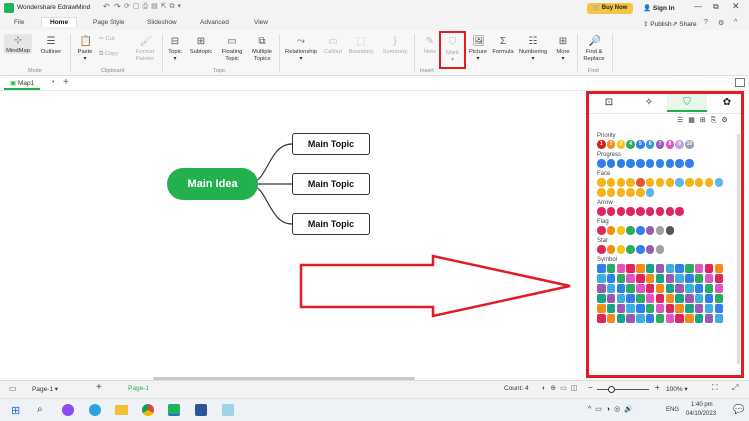 Image resolution: width=749 pixels, height=421 pixels. Describe the element at coordinates (687, 103) in the screenshot. I see `panel-tab-mark-icon: ⛉` at that location.